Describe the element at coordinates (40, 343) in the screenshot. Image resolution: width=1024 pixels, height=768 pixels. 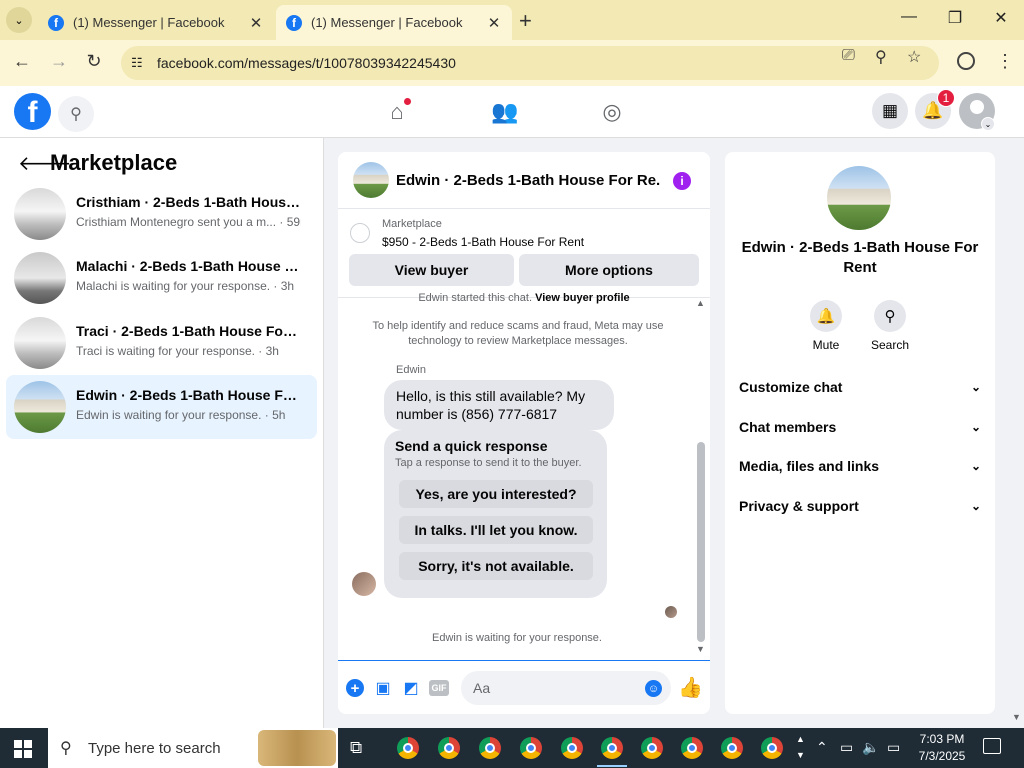
I see `listing-thumbnail` at that location.